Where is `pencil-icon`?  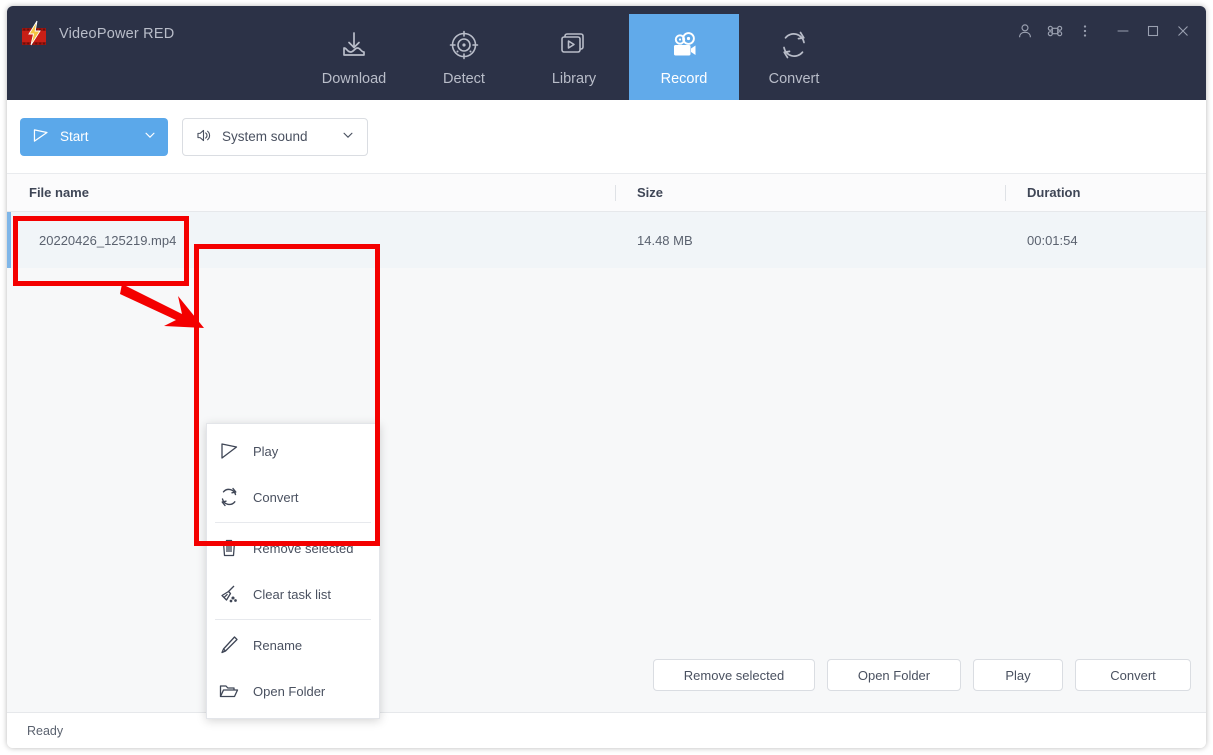
pencil-icon is located at coordinates (229, 645).